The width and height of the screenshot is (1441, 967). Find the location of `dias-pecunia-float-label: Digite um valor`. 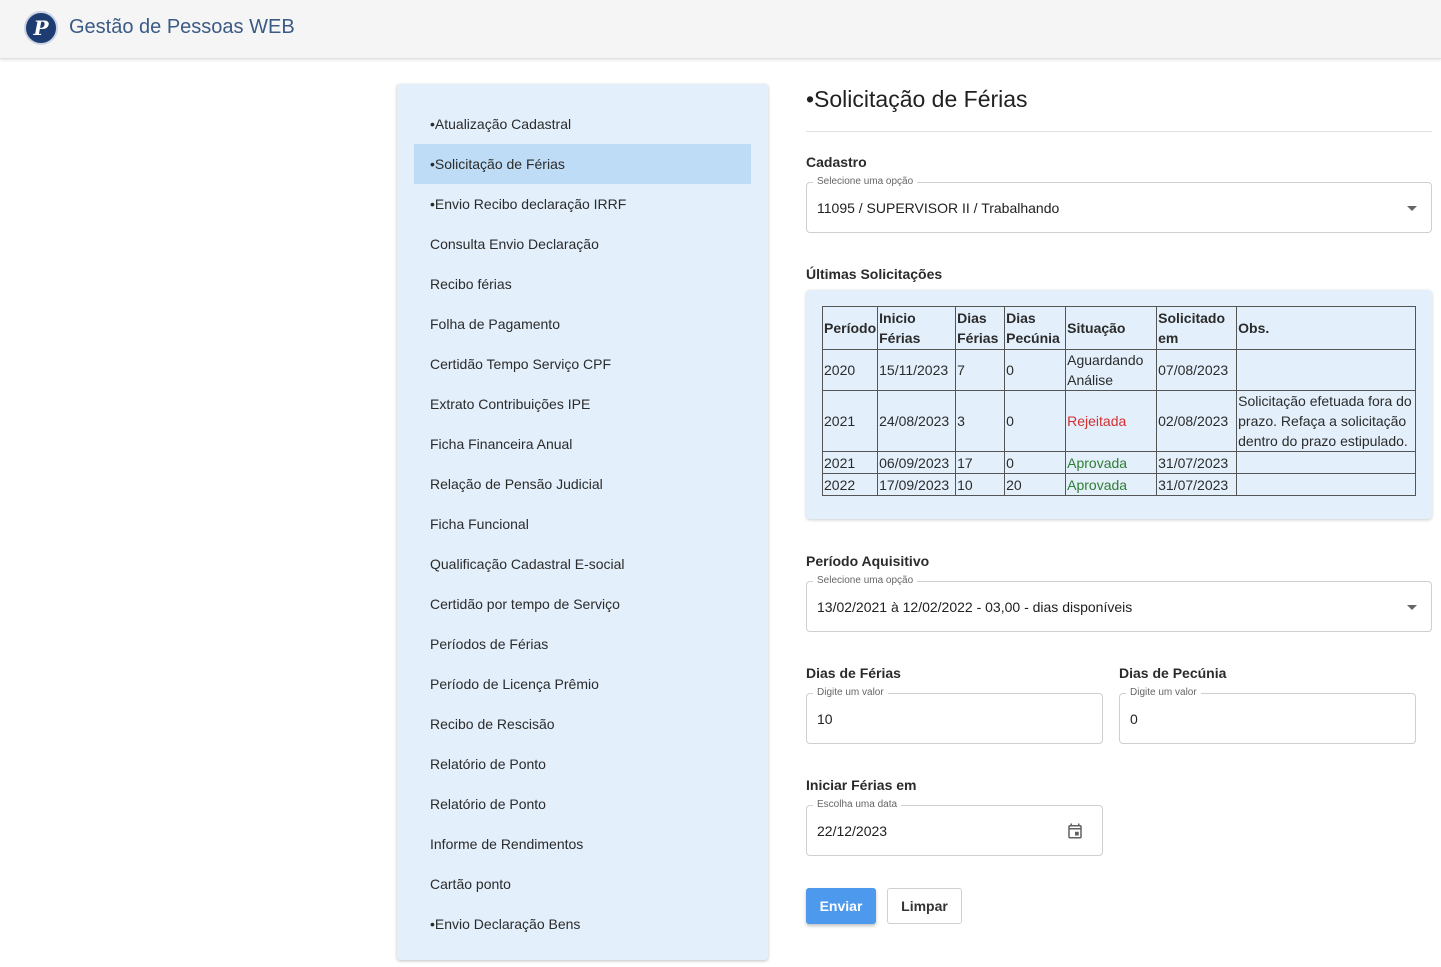

dias-pecunia-float-label: Digite um valor is located at coordinates (1163, 693).